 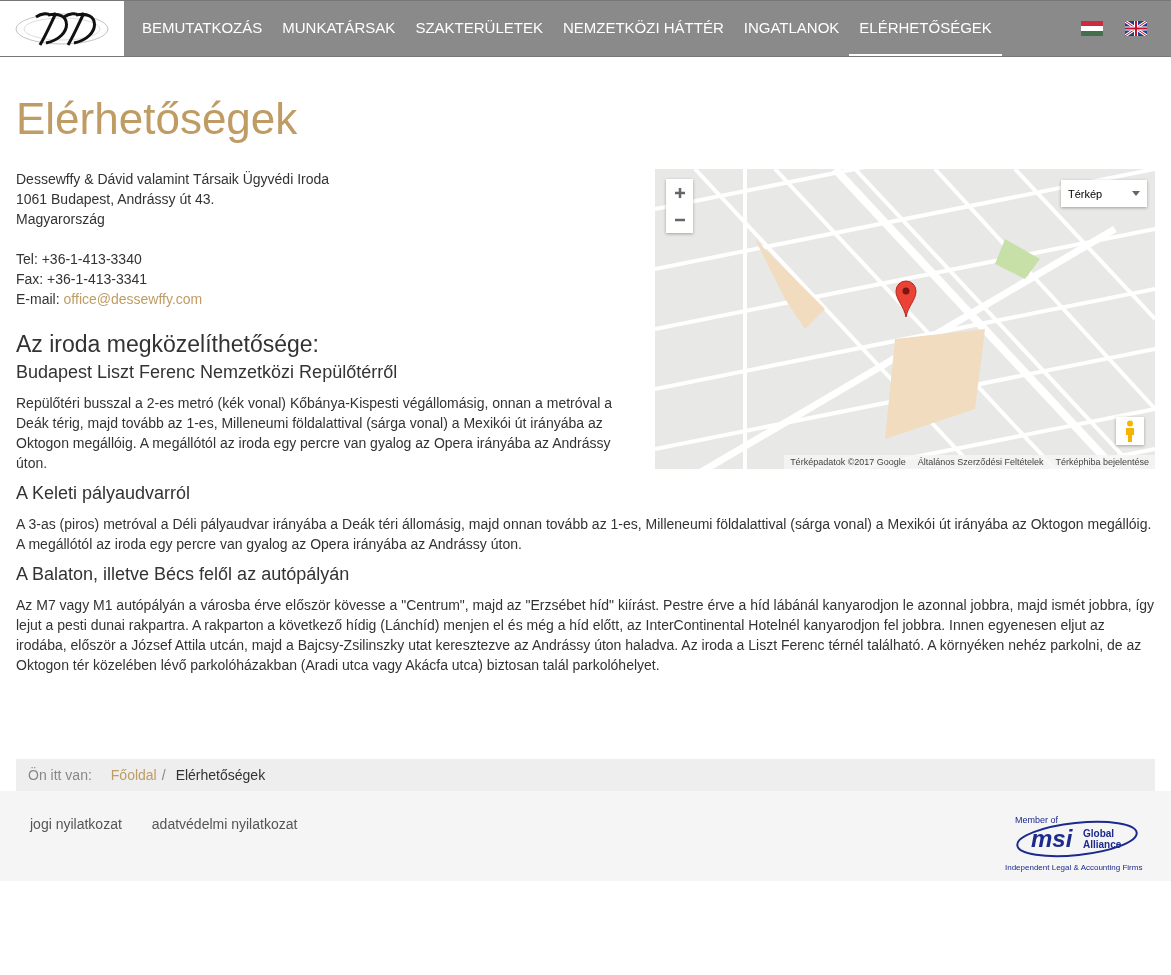 I want to click on nav-link: SZAKTERÜLETEK, so click(x=479, y=28).